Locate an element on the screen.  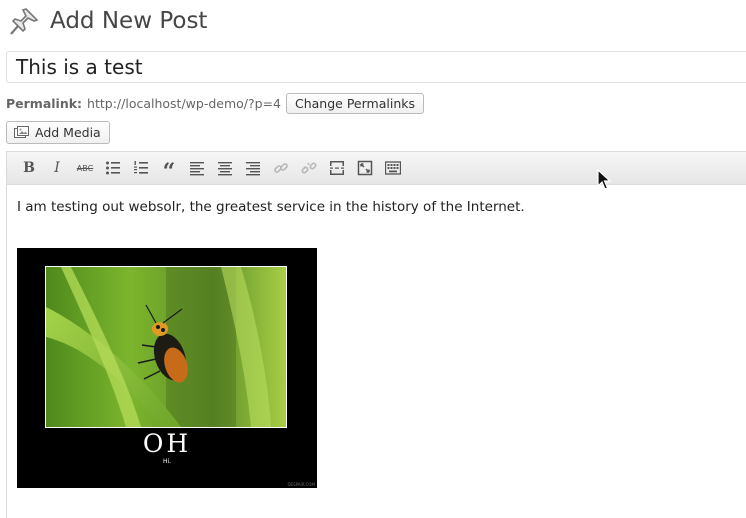
align-left-icon is located at coordinates (197, 169).